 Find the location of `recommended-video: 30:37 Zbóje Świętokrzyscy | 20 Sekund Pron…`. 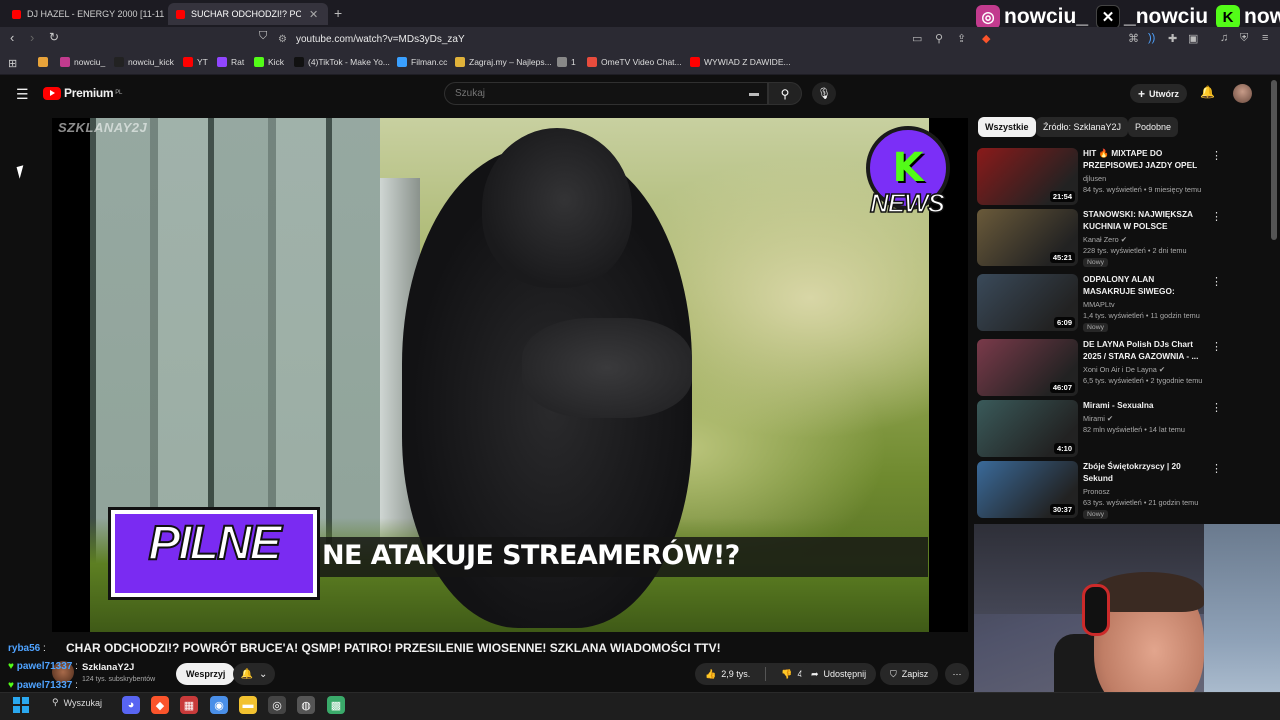

recommended-video: 30:37 Zbóje Świętokrzyscy | 20 Sekund Pron… is located at coordinates (1099, 490).